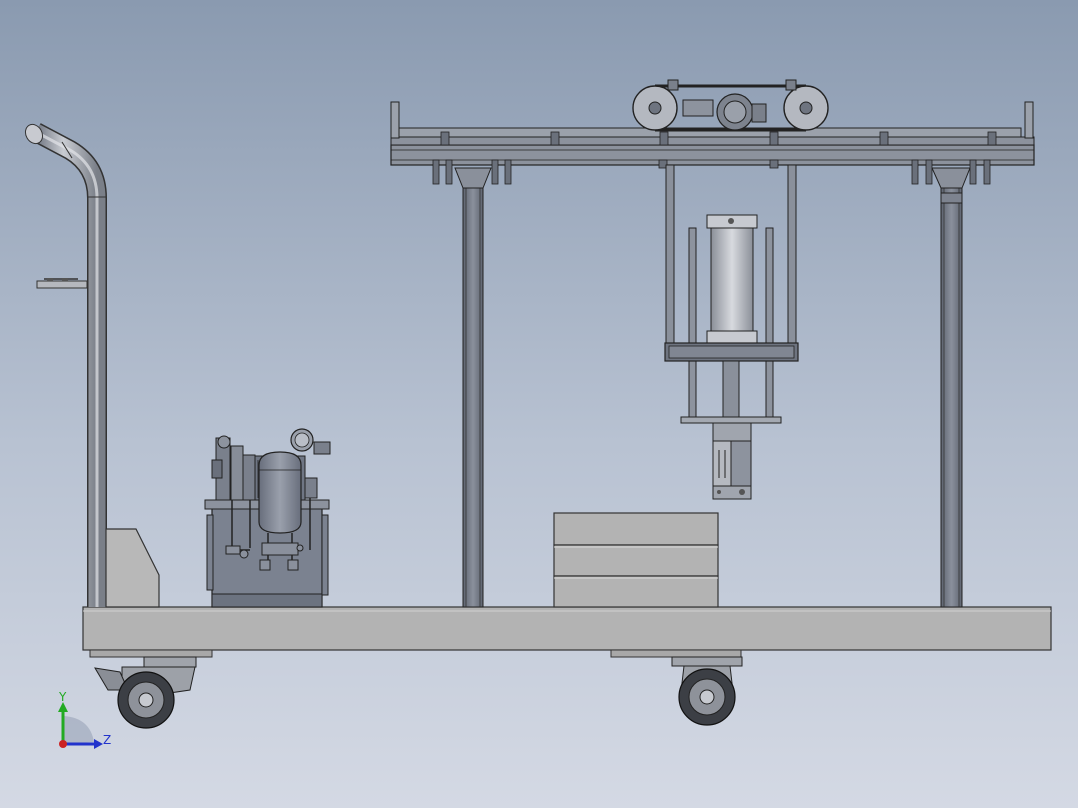 Image resolution: width=1078 pixels, height=808 pixels. What do you see at coordinates (107, 740) in the screenshot?
I see `z-axis-label: Z` at bounding box center [107, 740].